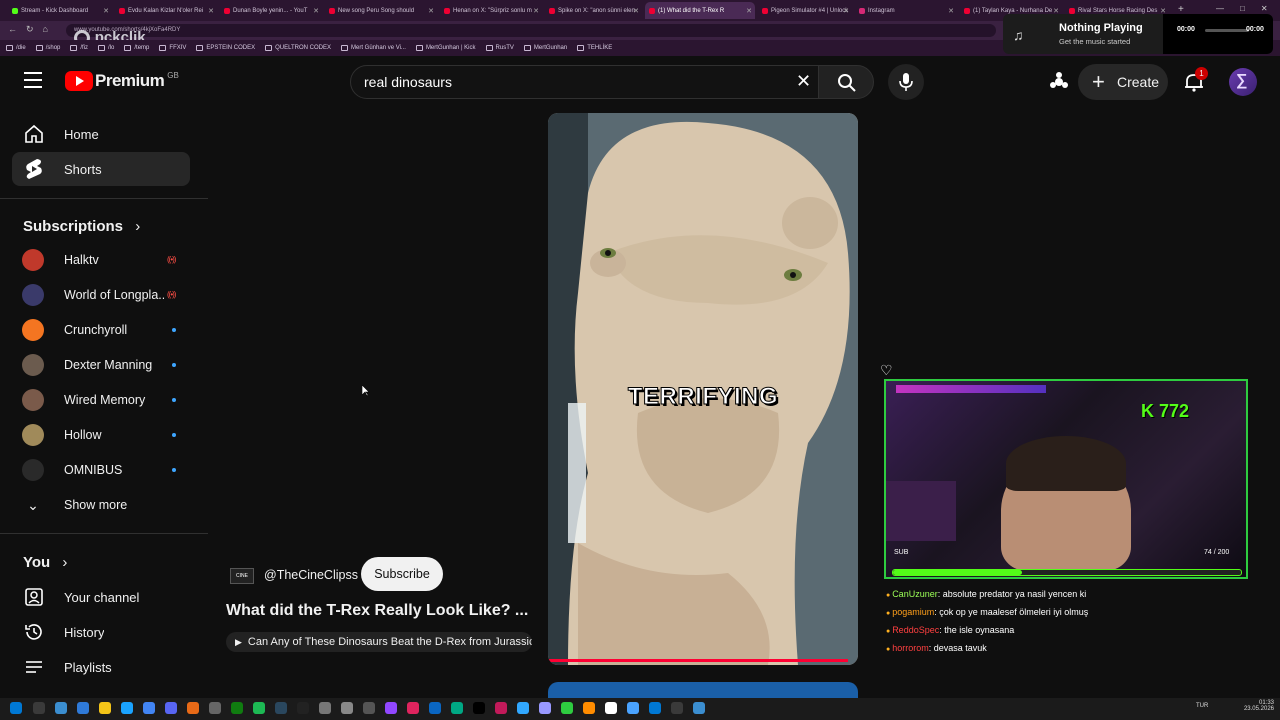  What do you see at coordinates (445, 48) in the screenshot?
I see `bookmark-item: MertGunhan | Kick` at bounding box center [445, 48].